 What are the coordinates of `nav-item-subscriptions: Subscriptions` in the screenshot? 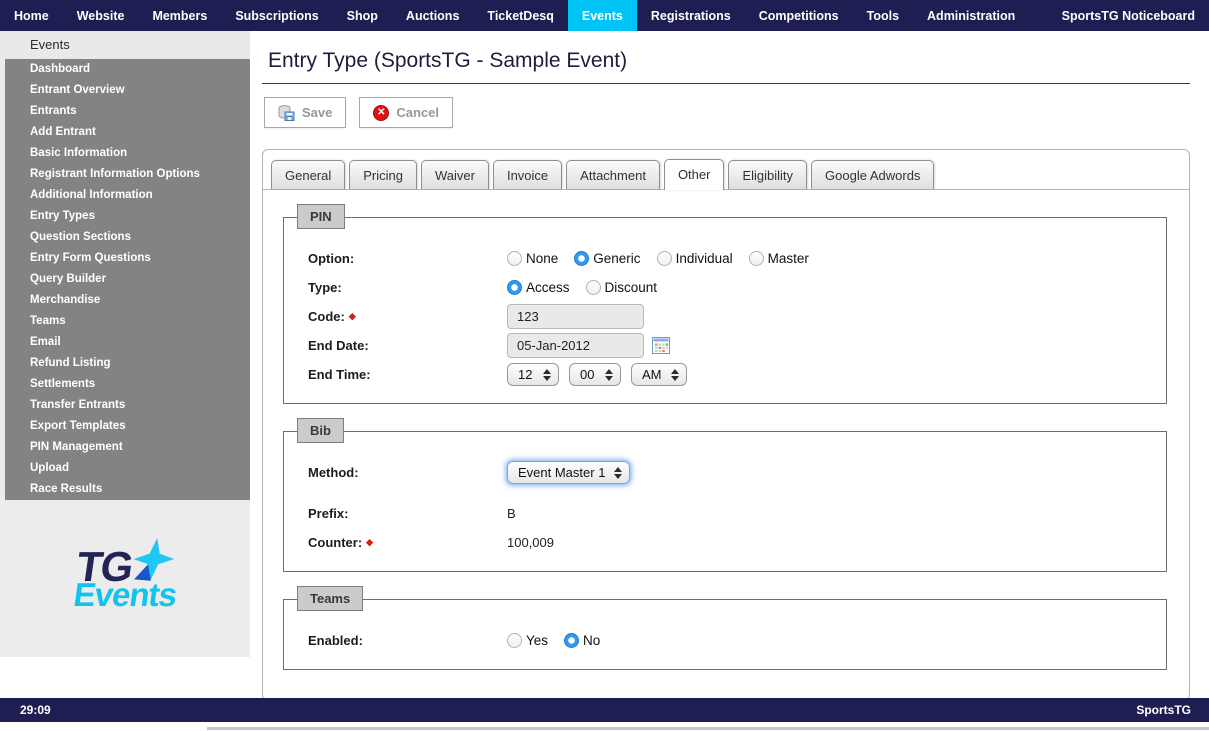 It's located at (276, 15).